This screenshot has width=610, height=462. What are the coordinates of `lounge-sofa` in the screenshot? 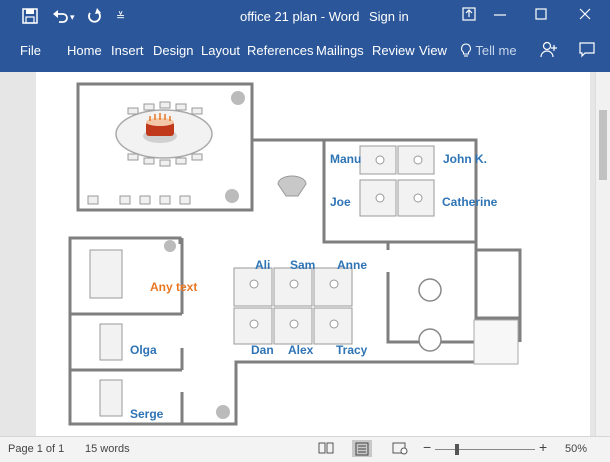 It's located at (292, 186).